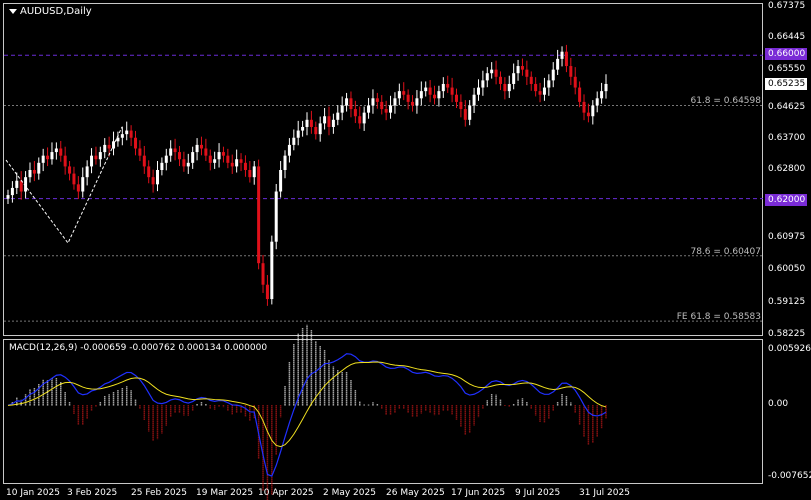  I want to click on date-tick: 19 Mar 2025, so click(225, 493).